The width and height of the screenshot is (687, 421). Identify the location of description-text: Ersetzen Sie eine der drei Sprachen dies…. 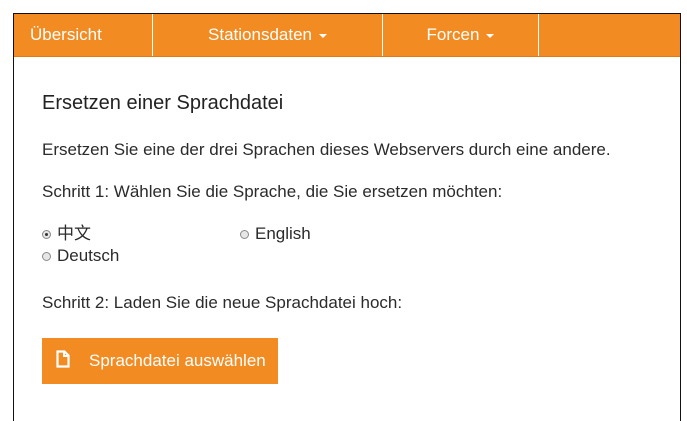
(326, 149).